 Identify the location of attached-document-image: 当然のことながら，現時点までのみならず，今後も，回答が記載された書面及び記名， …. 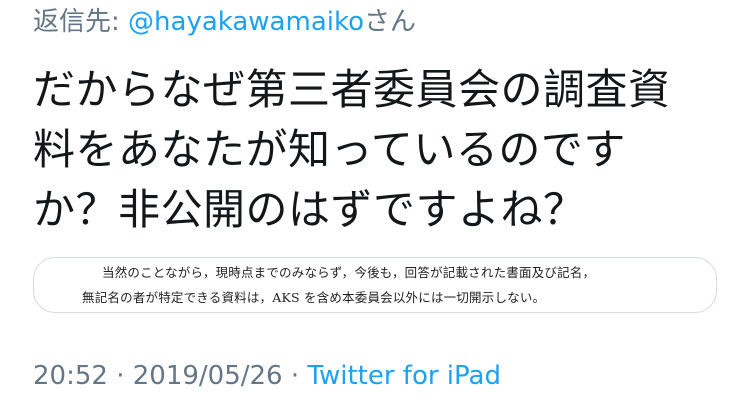
(375, 285).